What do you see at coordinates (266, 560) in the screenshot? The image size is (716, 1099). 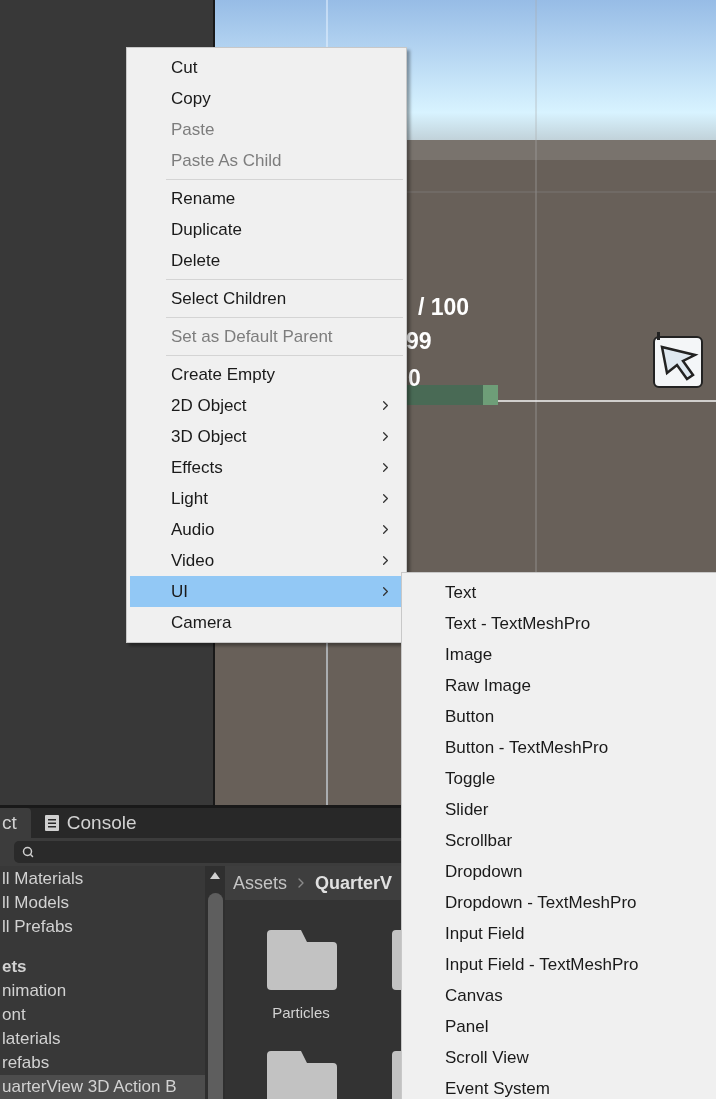 I see `menu-item: Video` at bounding box center [266, 560].